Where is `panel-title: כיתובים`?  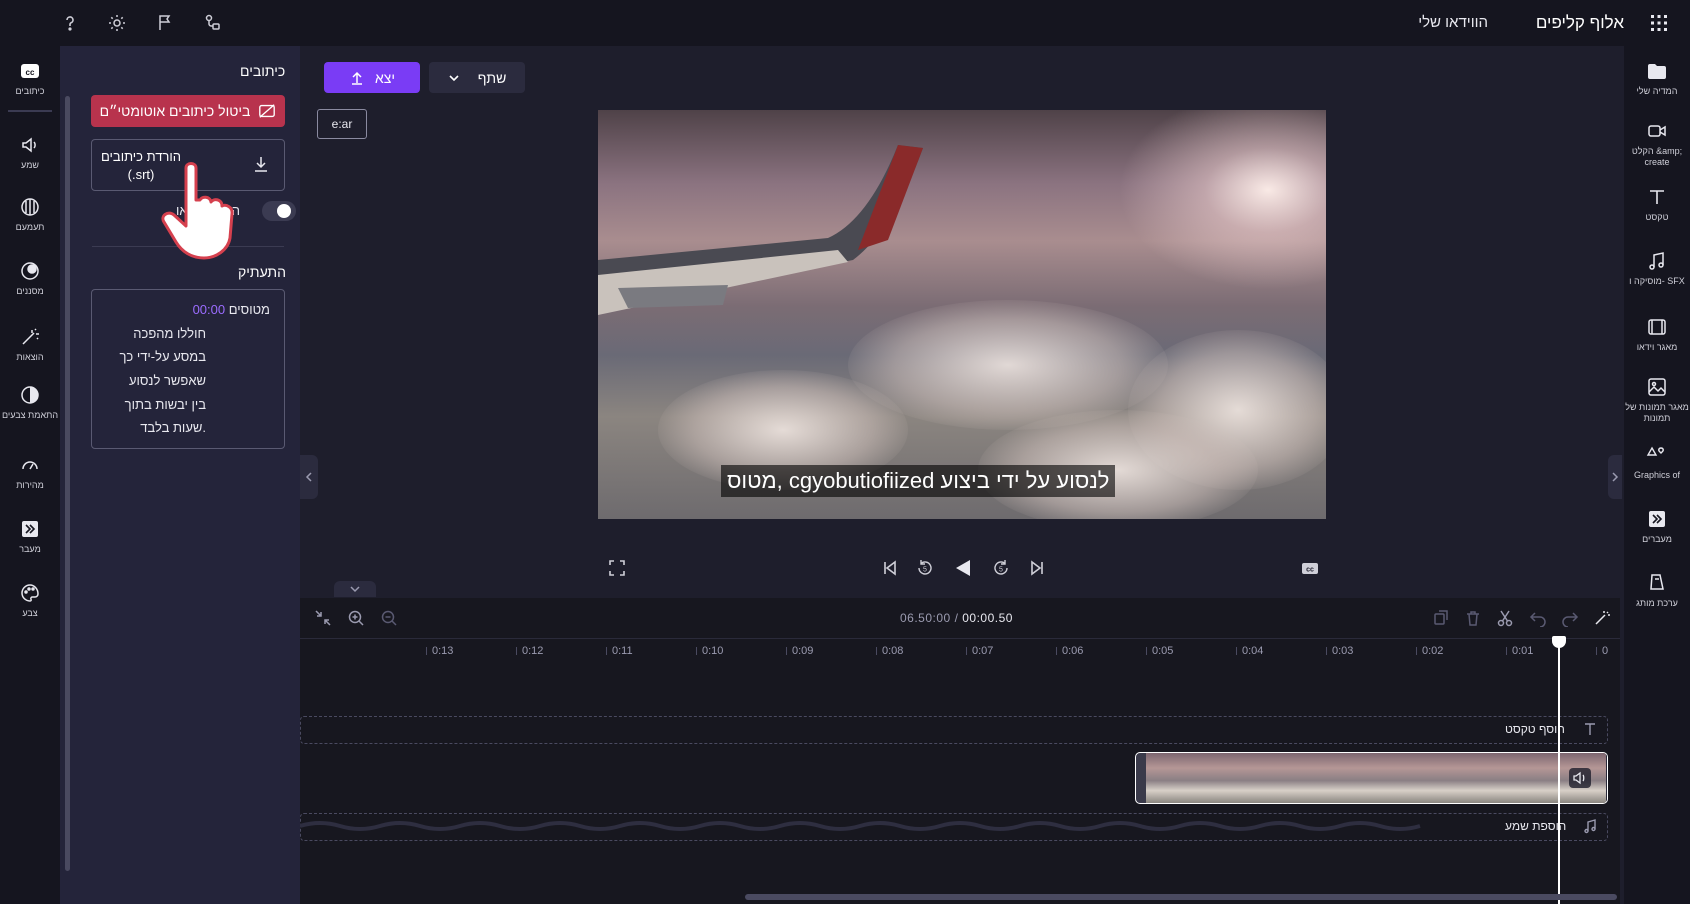
panel-title: כיתובים is located at coordinates (263, 71).